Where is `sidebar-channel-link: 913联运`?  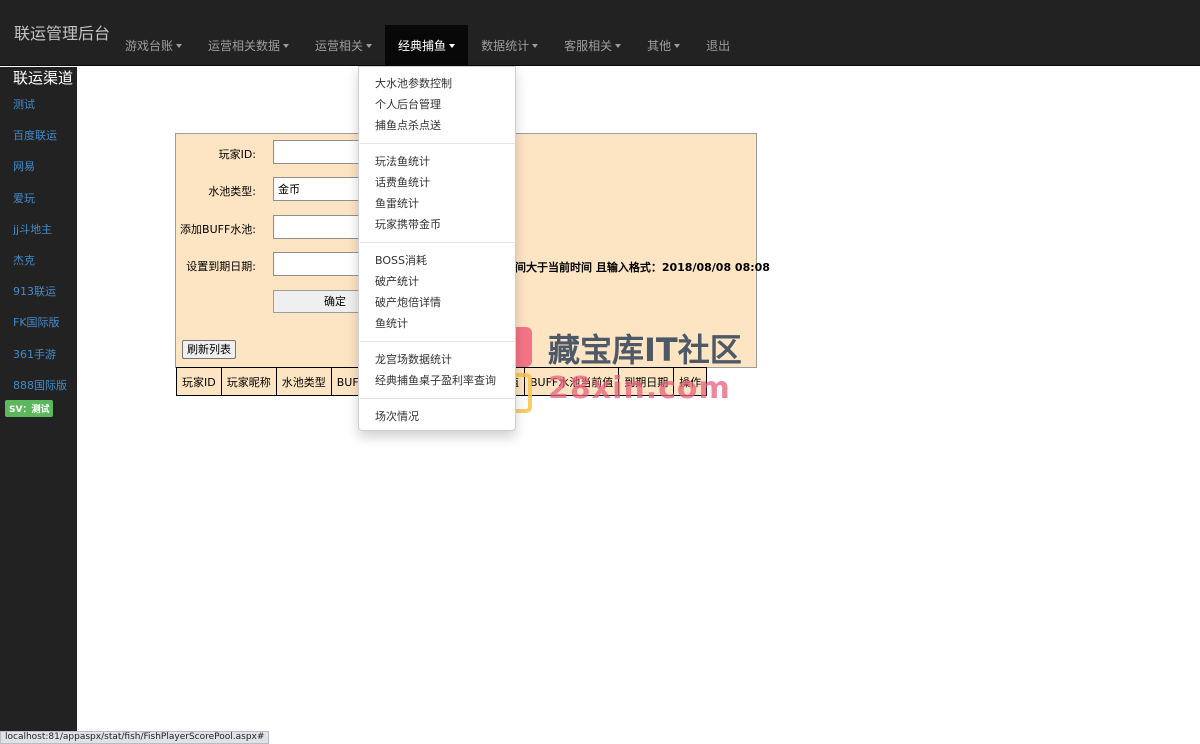
sidebar-channel-link: 913联运 is located at coordinates (34, 291).